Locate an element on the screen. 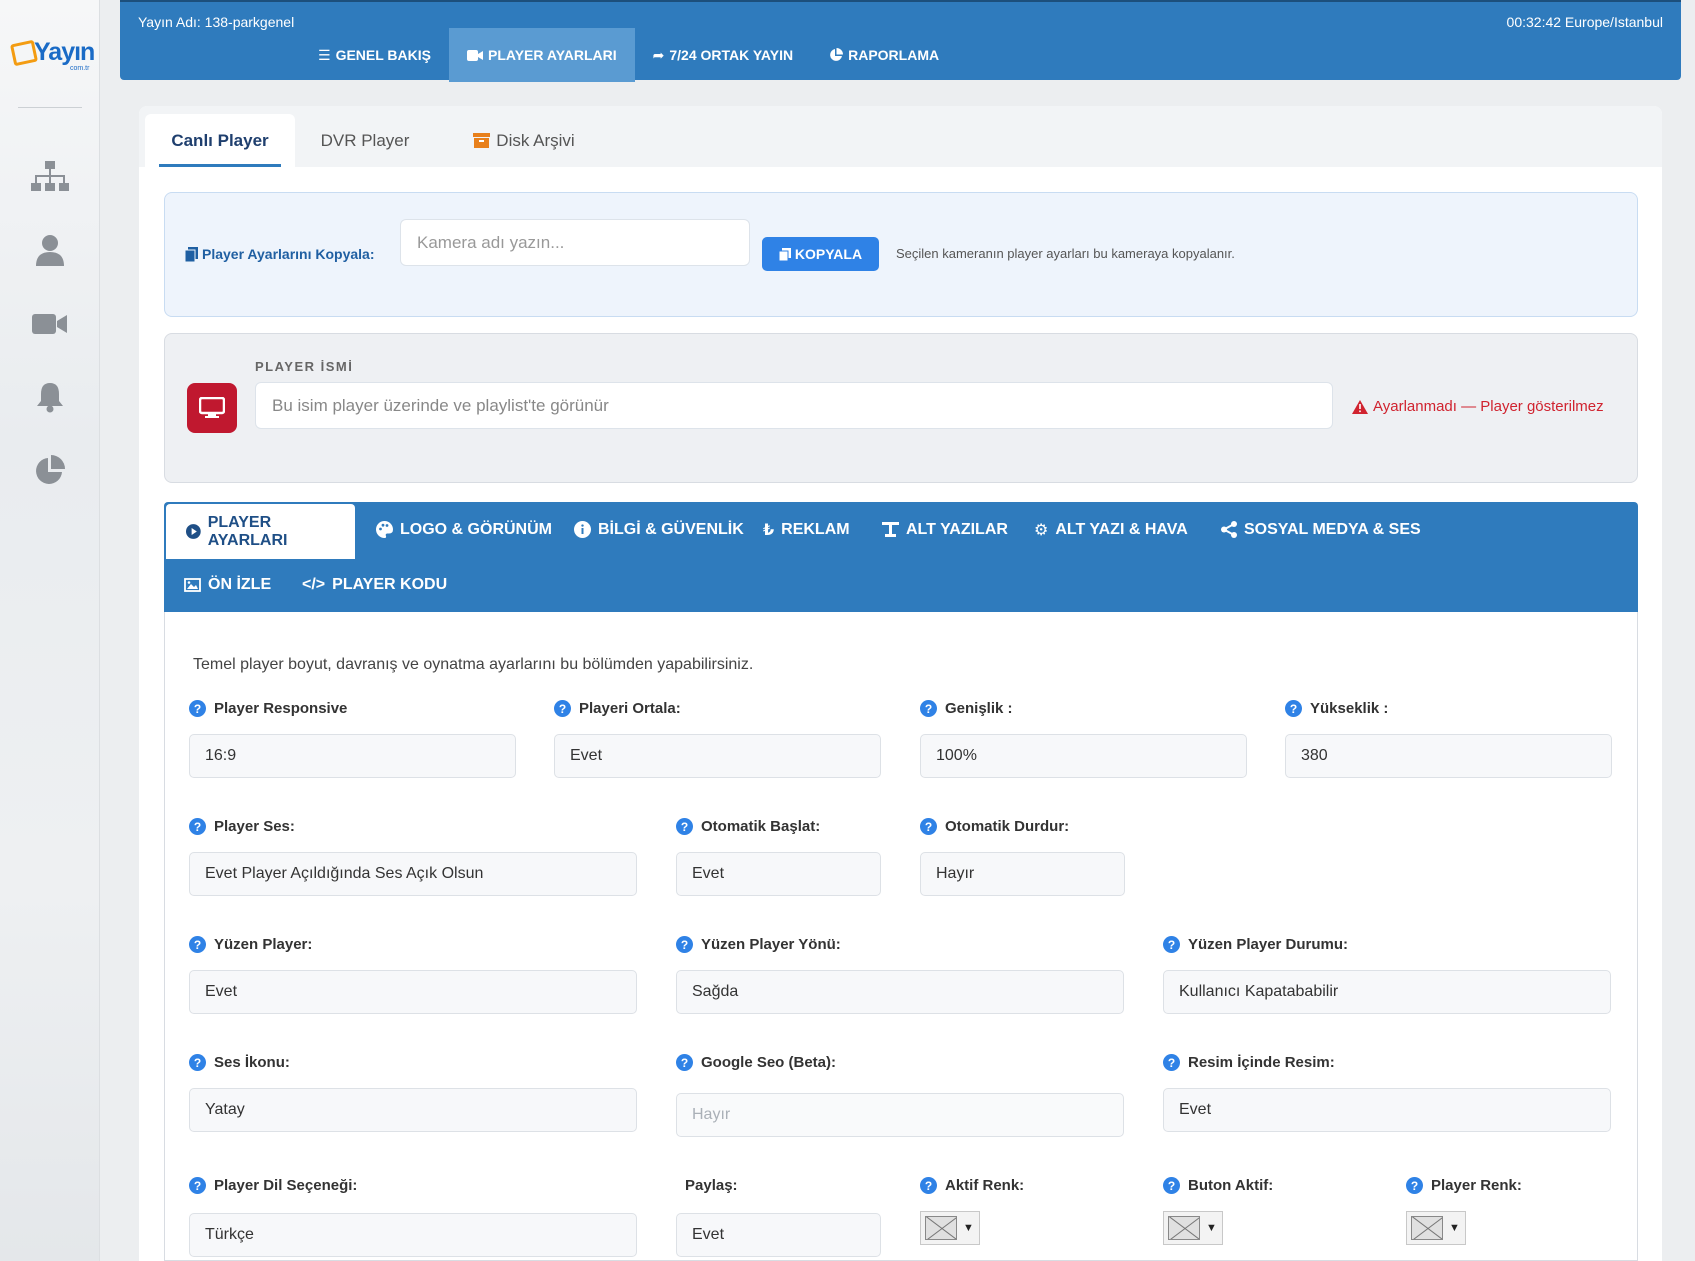 The height and width of the screenshot is (1261, 1695). width-input: 100% is located at coordinates (1083, 756).